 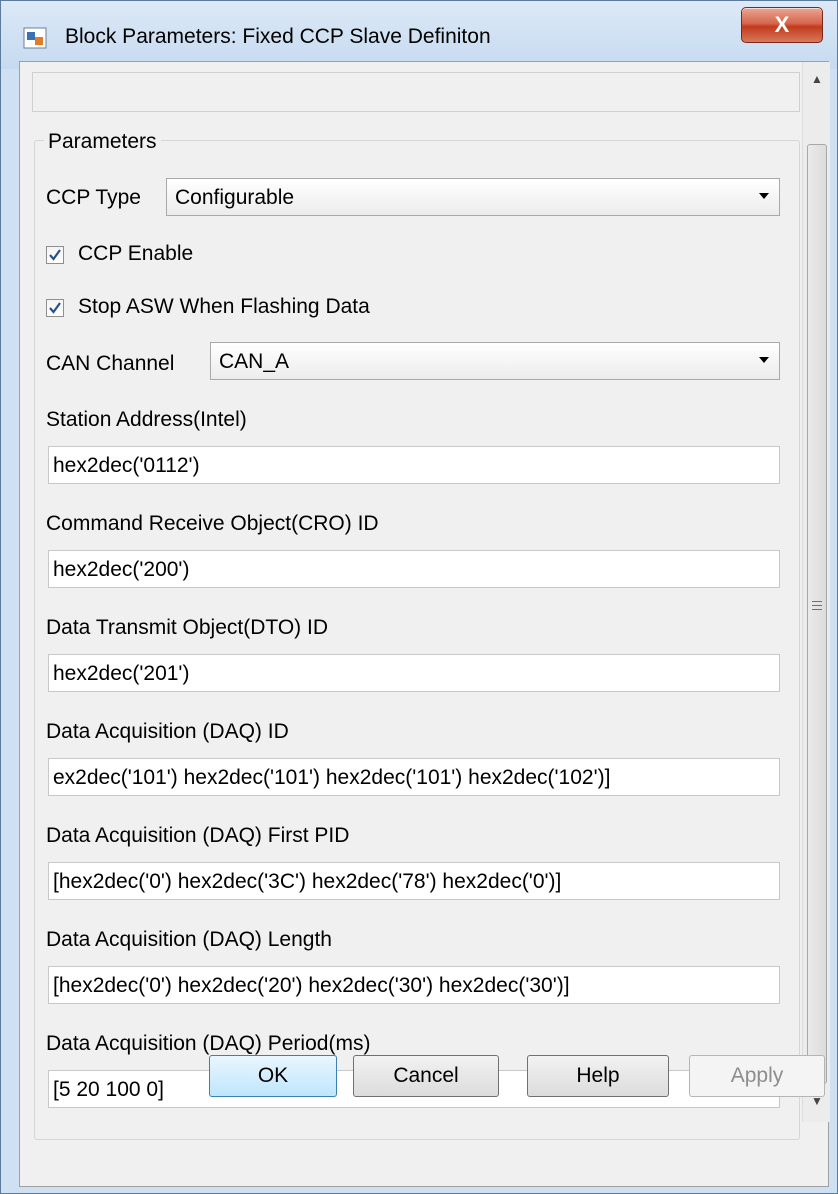 What do you see at coordinates (146, 419) in the screenshot?
I see `station-address-label: Station Address(Intel)` at bounding box center [146, 419].